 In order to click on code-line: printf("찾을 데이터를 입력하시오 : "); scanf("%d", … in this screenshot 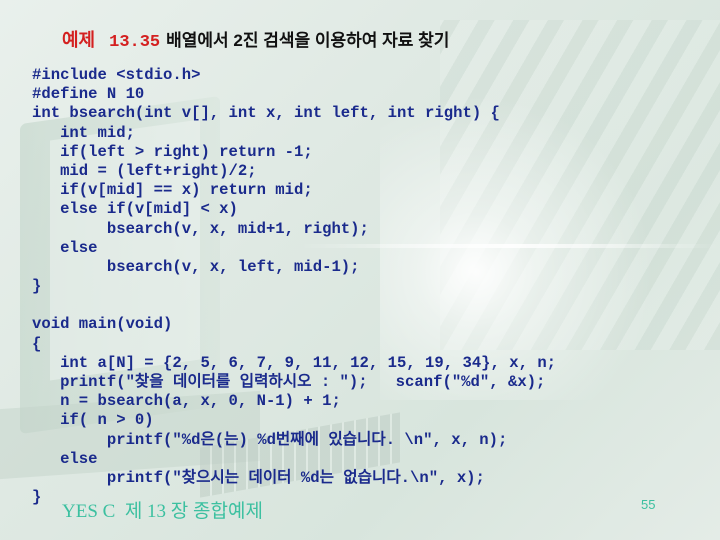, I will do `click(289, 382)`.